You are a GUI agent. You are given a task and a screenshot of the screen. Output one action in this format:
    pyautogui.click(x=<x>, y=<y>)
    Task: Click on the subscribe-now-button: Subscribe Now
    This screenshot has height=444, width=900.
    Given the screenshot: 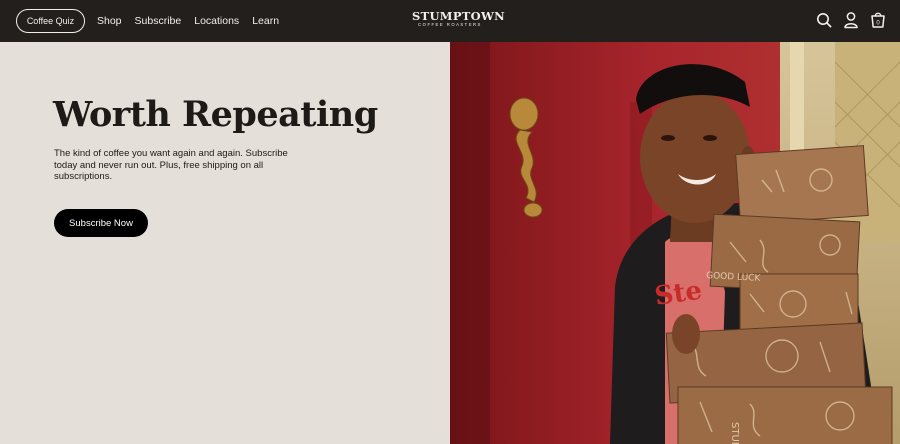 What is the action you would take?
    pyautogui.click(x=101, y=223)
    